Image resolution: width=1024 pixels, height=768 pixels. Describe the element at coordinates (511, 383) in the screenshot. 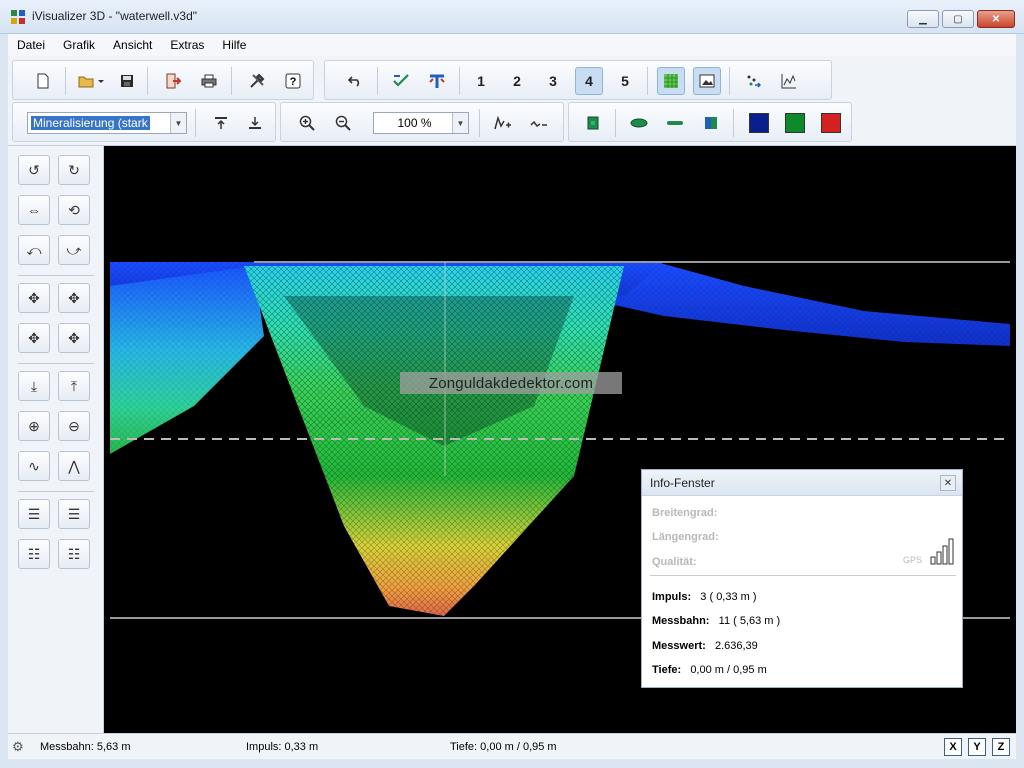

I see `watermark: Zonguldakdedektor.com` at that location.